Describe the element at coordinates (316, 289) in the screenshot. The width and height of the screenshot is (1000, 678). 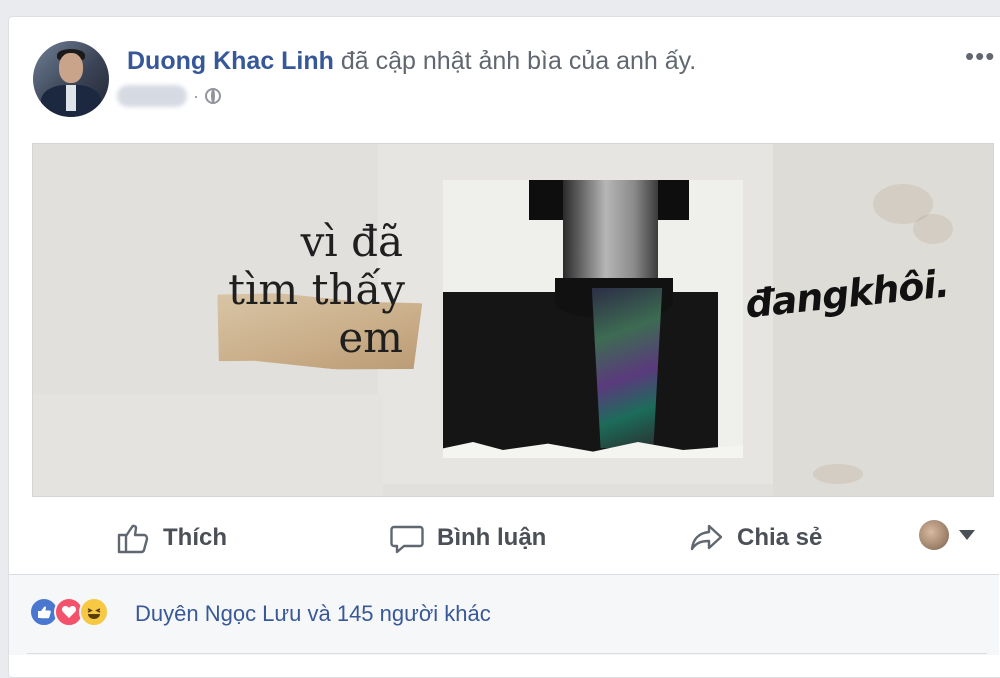
I see `cover-text-line2: tìm thấy` at that location.